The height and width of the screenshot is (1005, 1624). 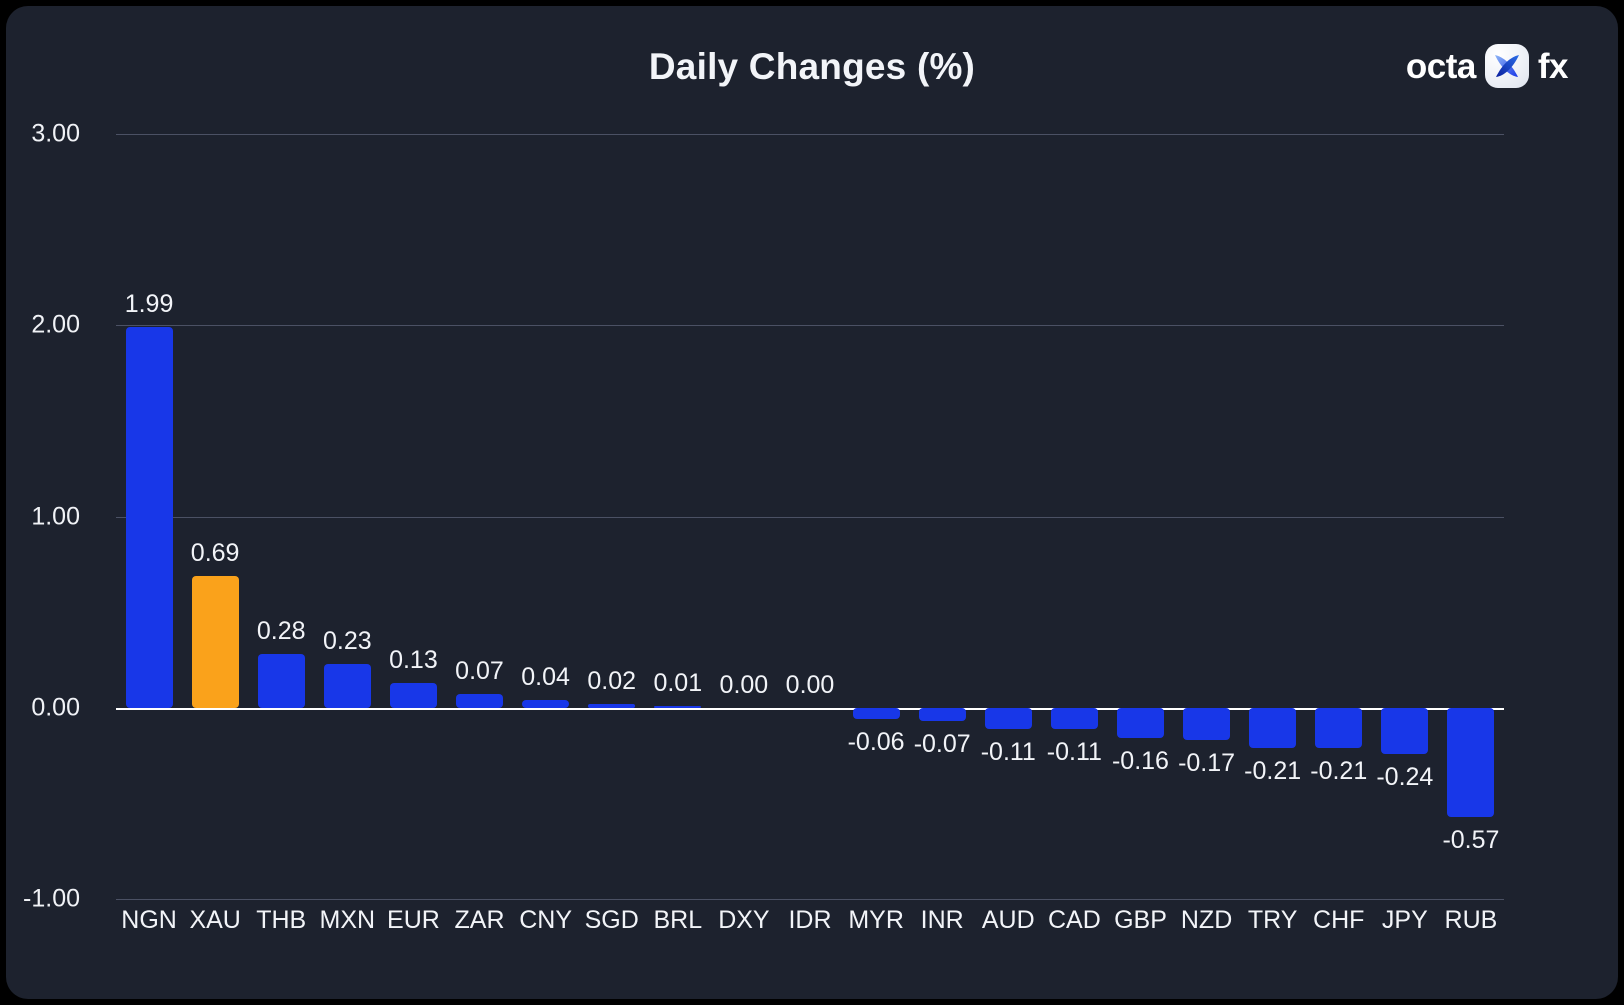 What do you see at coordinates (281, 920) in the screenshot?
I see `x-axis-label-thb: THB` at bounding box center [281, 920].